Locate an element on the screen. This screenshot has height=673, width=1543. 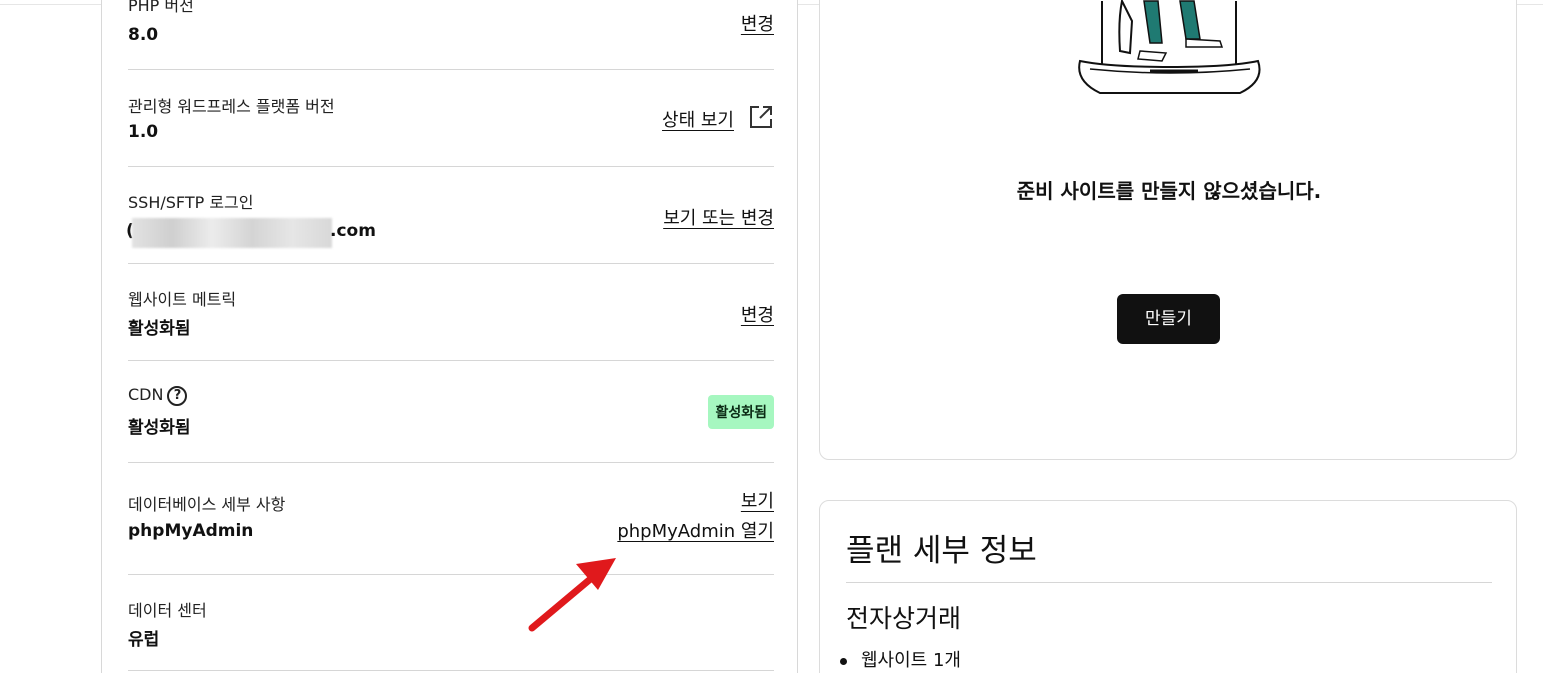
platform-status-link: 상태 보기 is located at coordinates (698, 119).